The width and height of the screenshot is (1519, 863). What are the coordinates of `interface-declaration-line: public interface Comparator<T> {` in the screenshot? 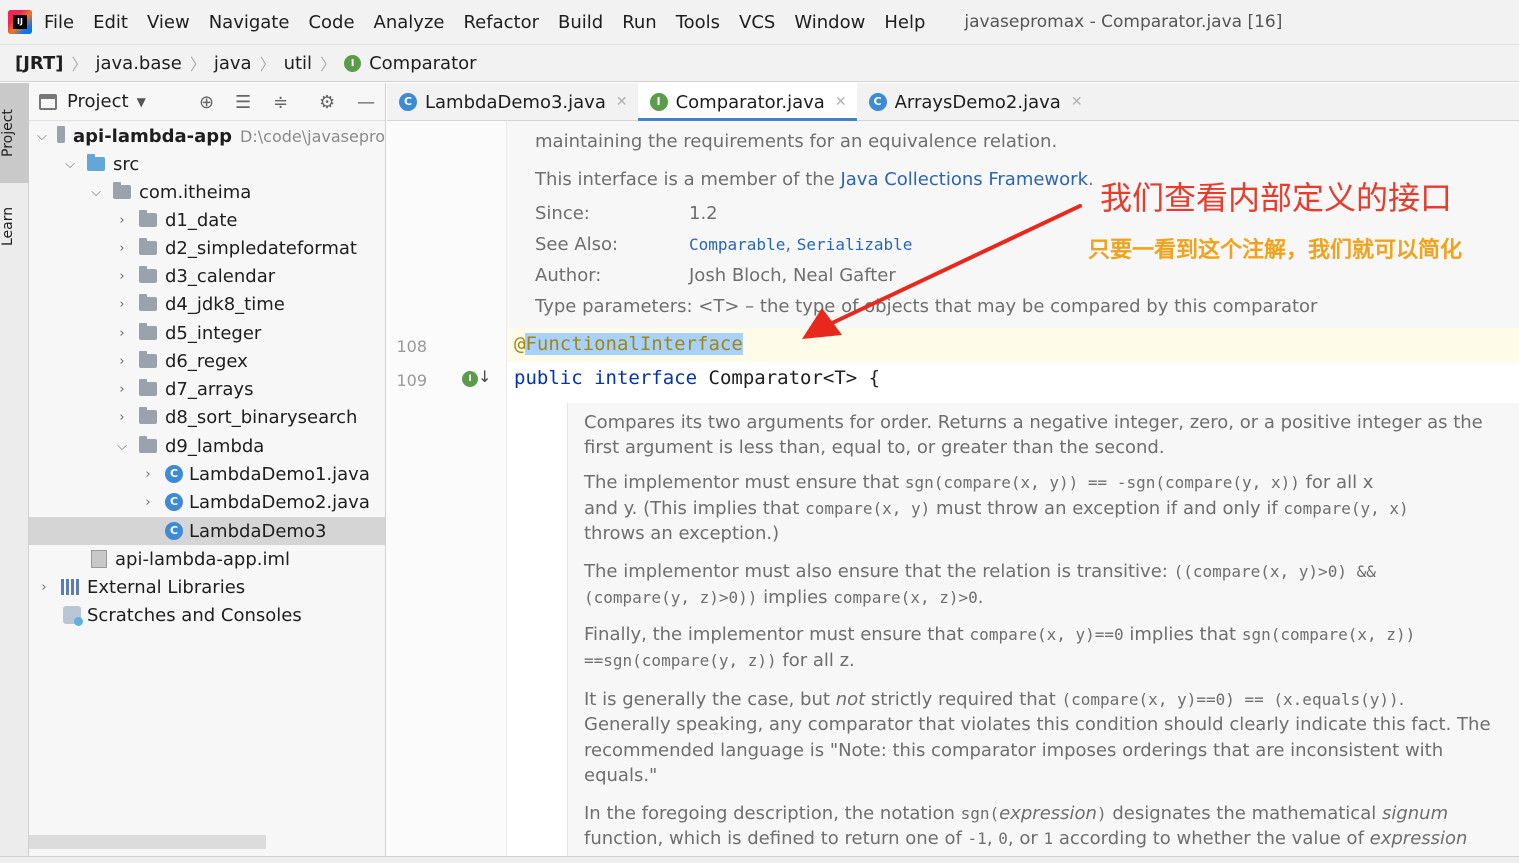 It's located at (697, 378).